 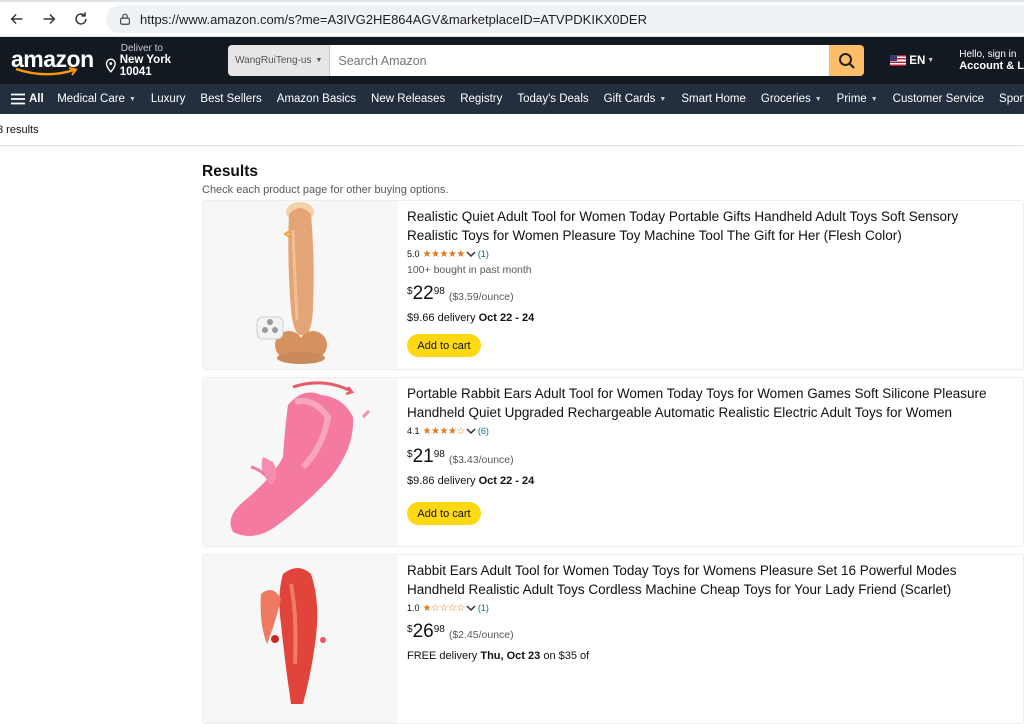 What do you see at coordinates (444, 254) in the screenshot?
I see `star-rating-icon: ★★★★★` at bounding box center [444, 254].